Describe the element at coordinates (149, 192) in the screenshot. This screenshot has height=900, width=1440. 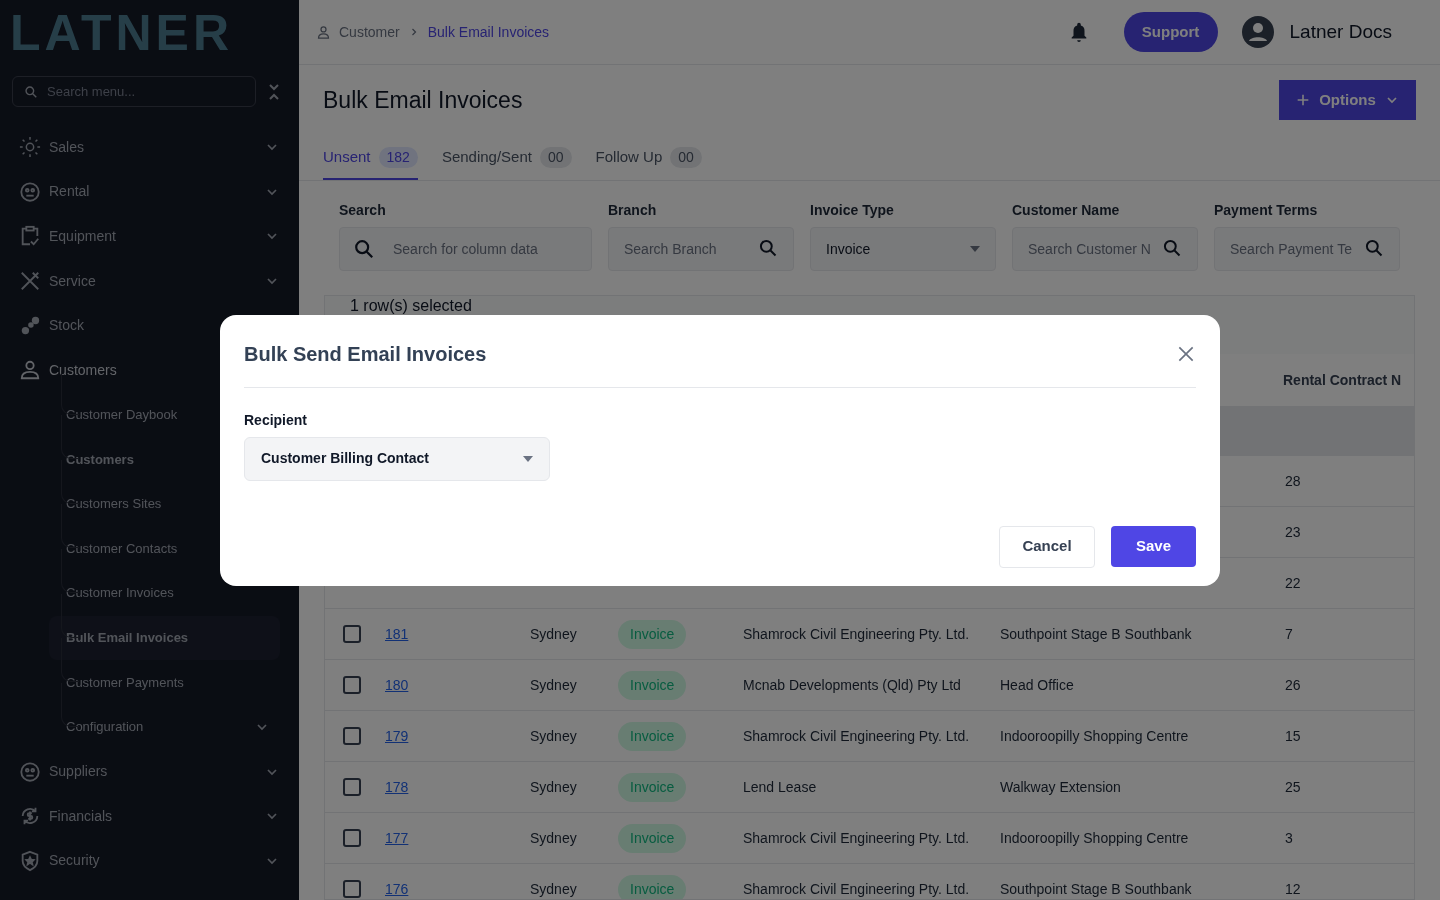
I see `sidebar-item: Rental` at that location.